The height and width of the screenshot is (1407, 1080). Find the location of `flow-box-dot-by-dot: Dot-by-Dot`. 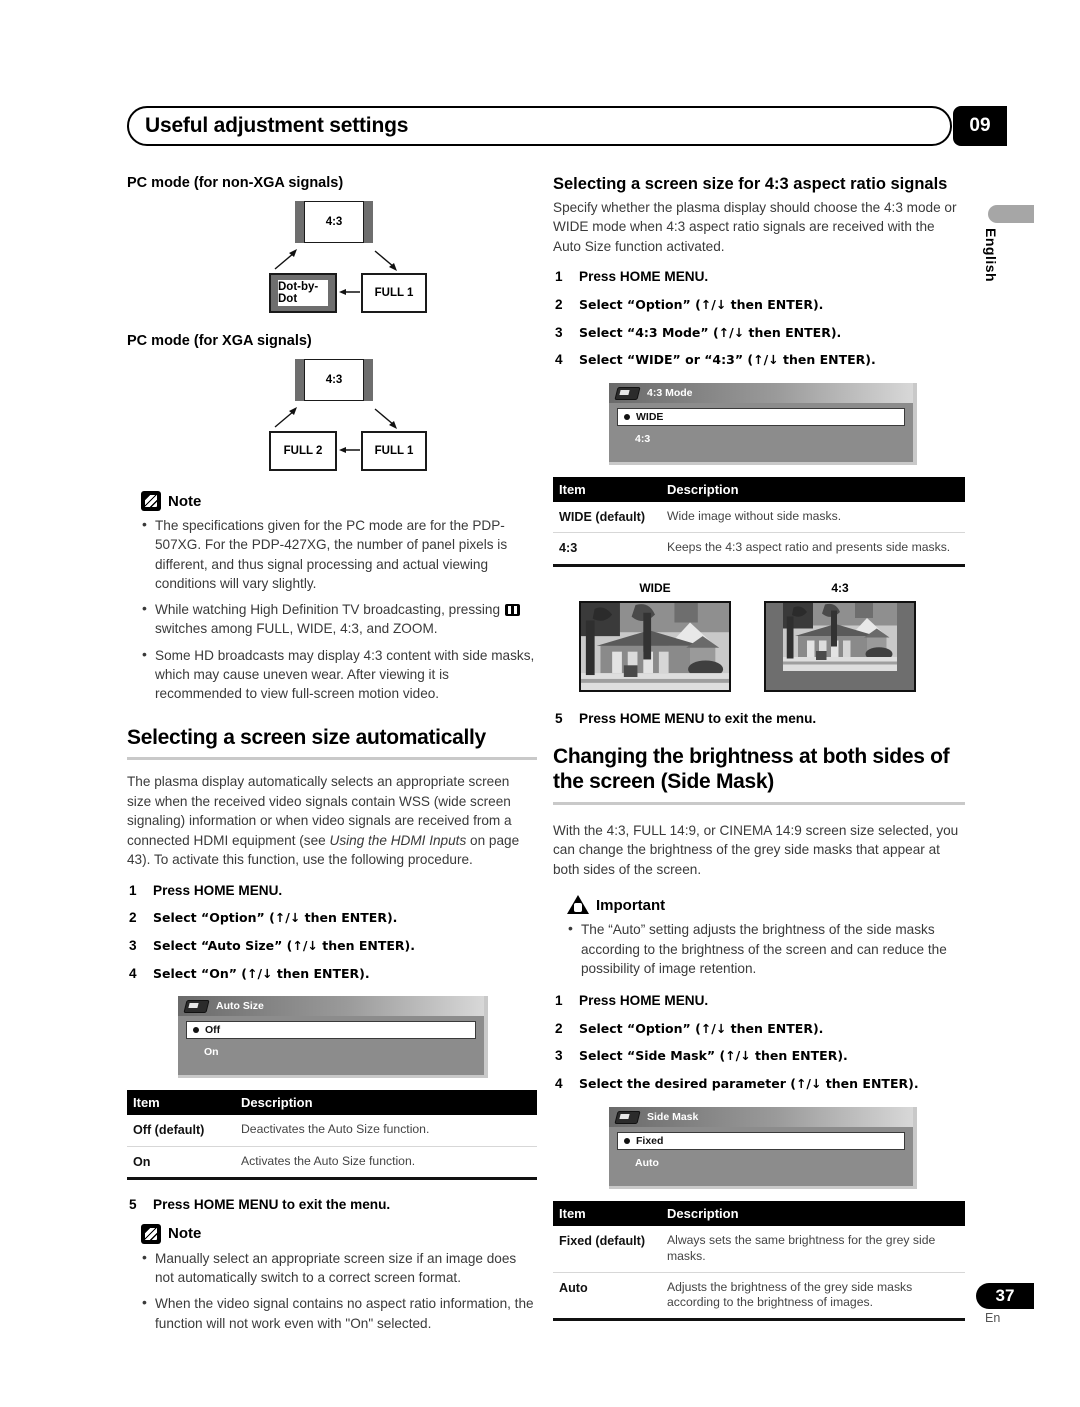

flow-box-dot-by-dot: Dot-by-Dot is located at coordinates (303, 293).